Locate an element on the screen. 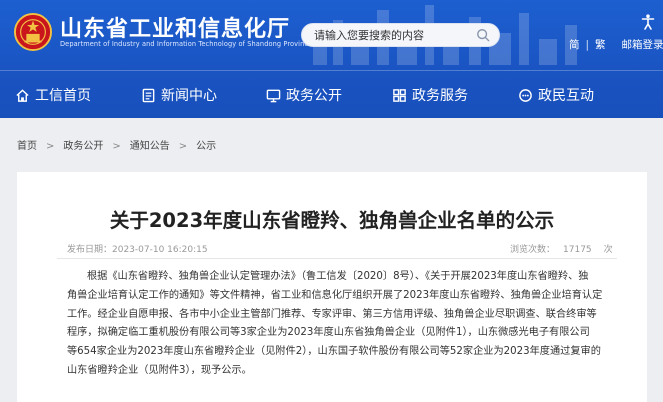  breadcrumb-government-affairs: 政务公开 is located at coordinates (83, 144).